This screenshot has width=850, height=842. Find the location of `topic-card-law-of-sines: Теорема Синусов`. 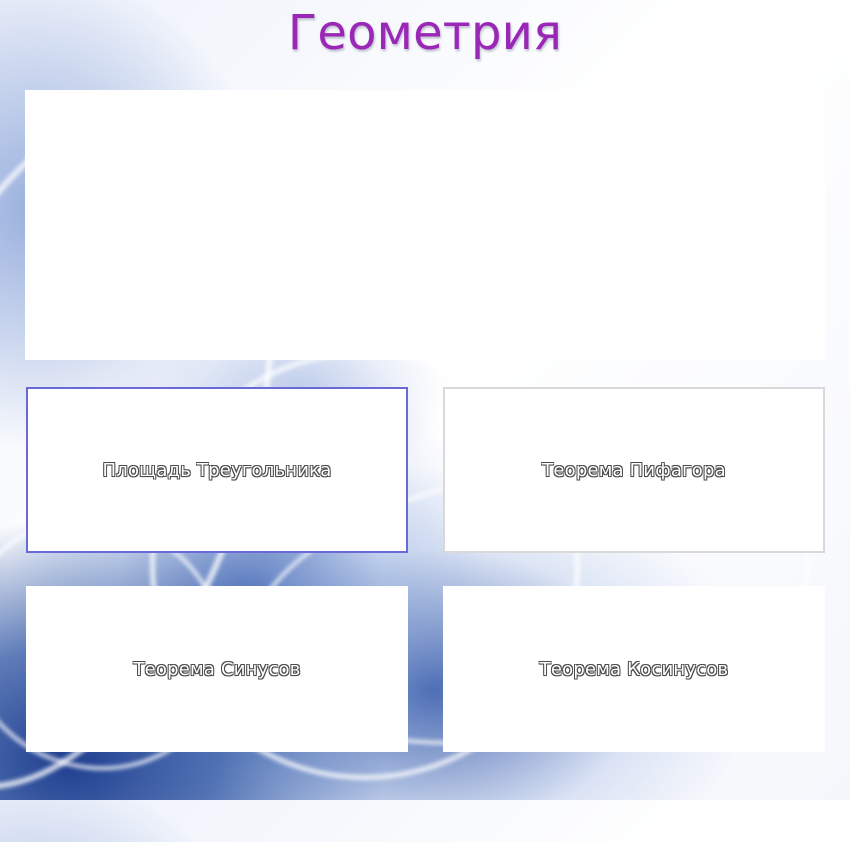

topic-card-law-of-sines: Теорема Синусов is located at coordinates (217, 669).